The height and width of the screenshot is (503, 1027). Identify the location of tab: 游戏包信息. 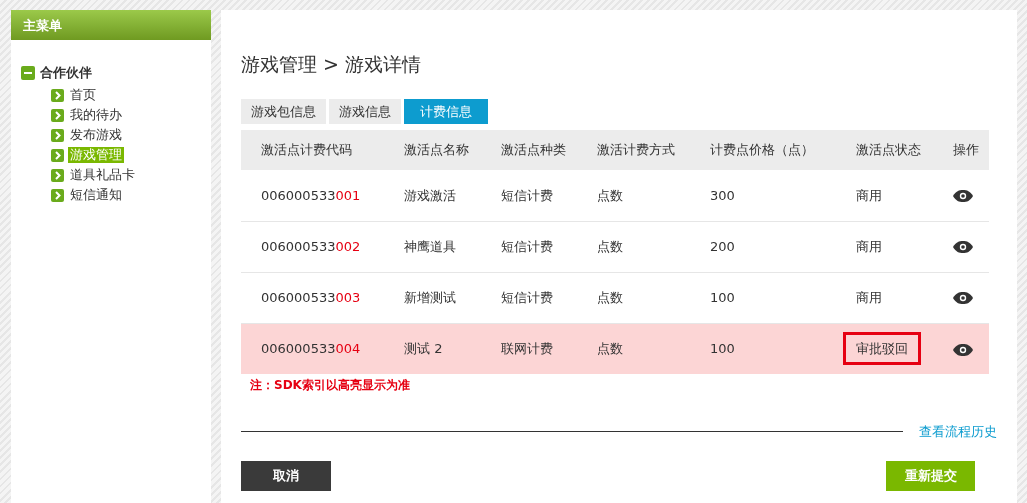
(283, 111).